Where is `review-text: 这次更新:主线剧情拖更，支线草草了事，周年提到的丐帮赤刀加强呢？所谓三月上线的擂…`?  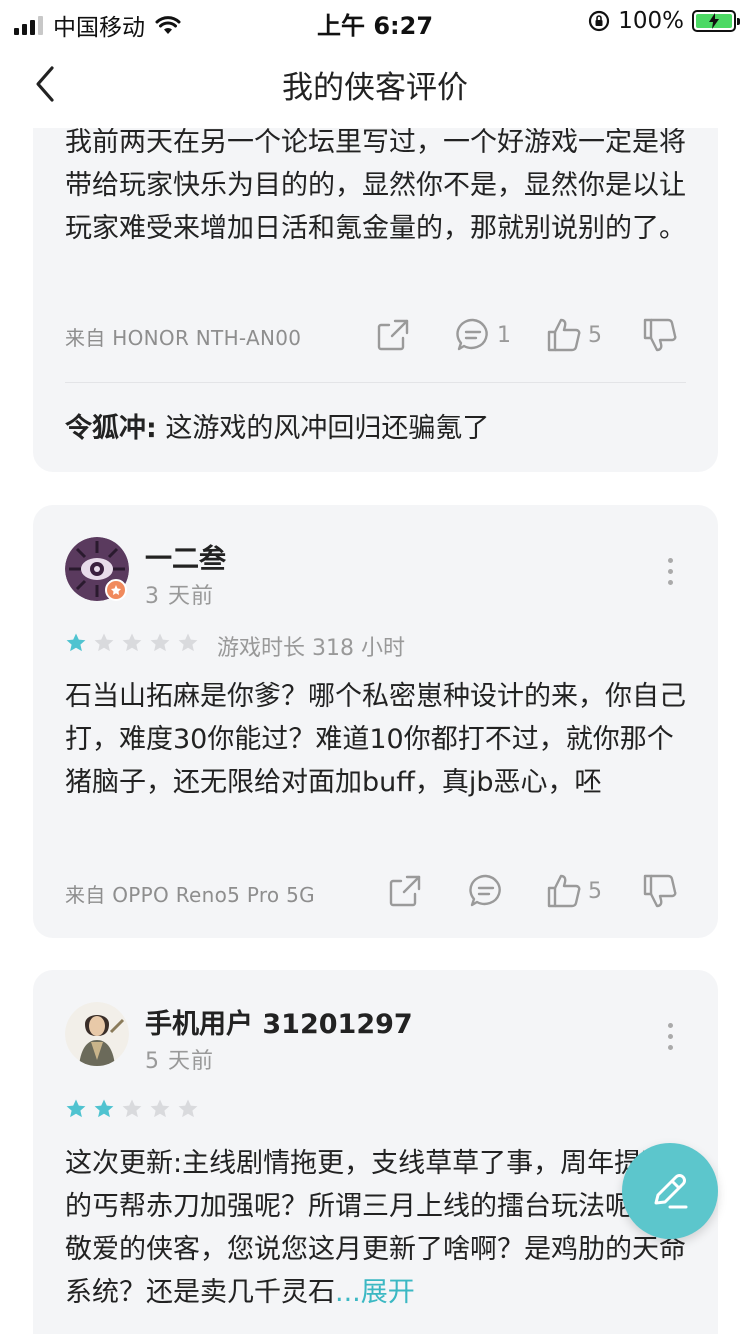 review-text: 这次更新:主线剧情拖更，支线草草了事，周年提到的丐帮赤刀加强呢？所谓三月上线的擂… is located at coordinates (377, 1228).